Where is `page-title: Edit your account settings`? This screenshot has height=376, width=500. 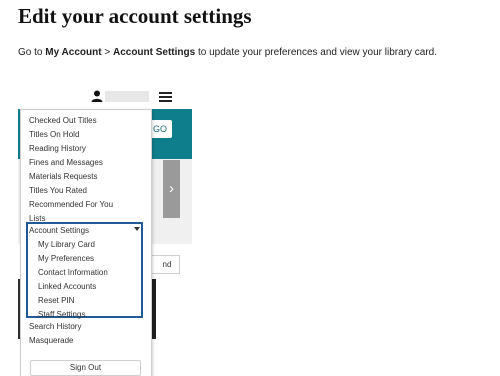 page-title: Edit your account settings is located at coordinates (135, 16).